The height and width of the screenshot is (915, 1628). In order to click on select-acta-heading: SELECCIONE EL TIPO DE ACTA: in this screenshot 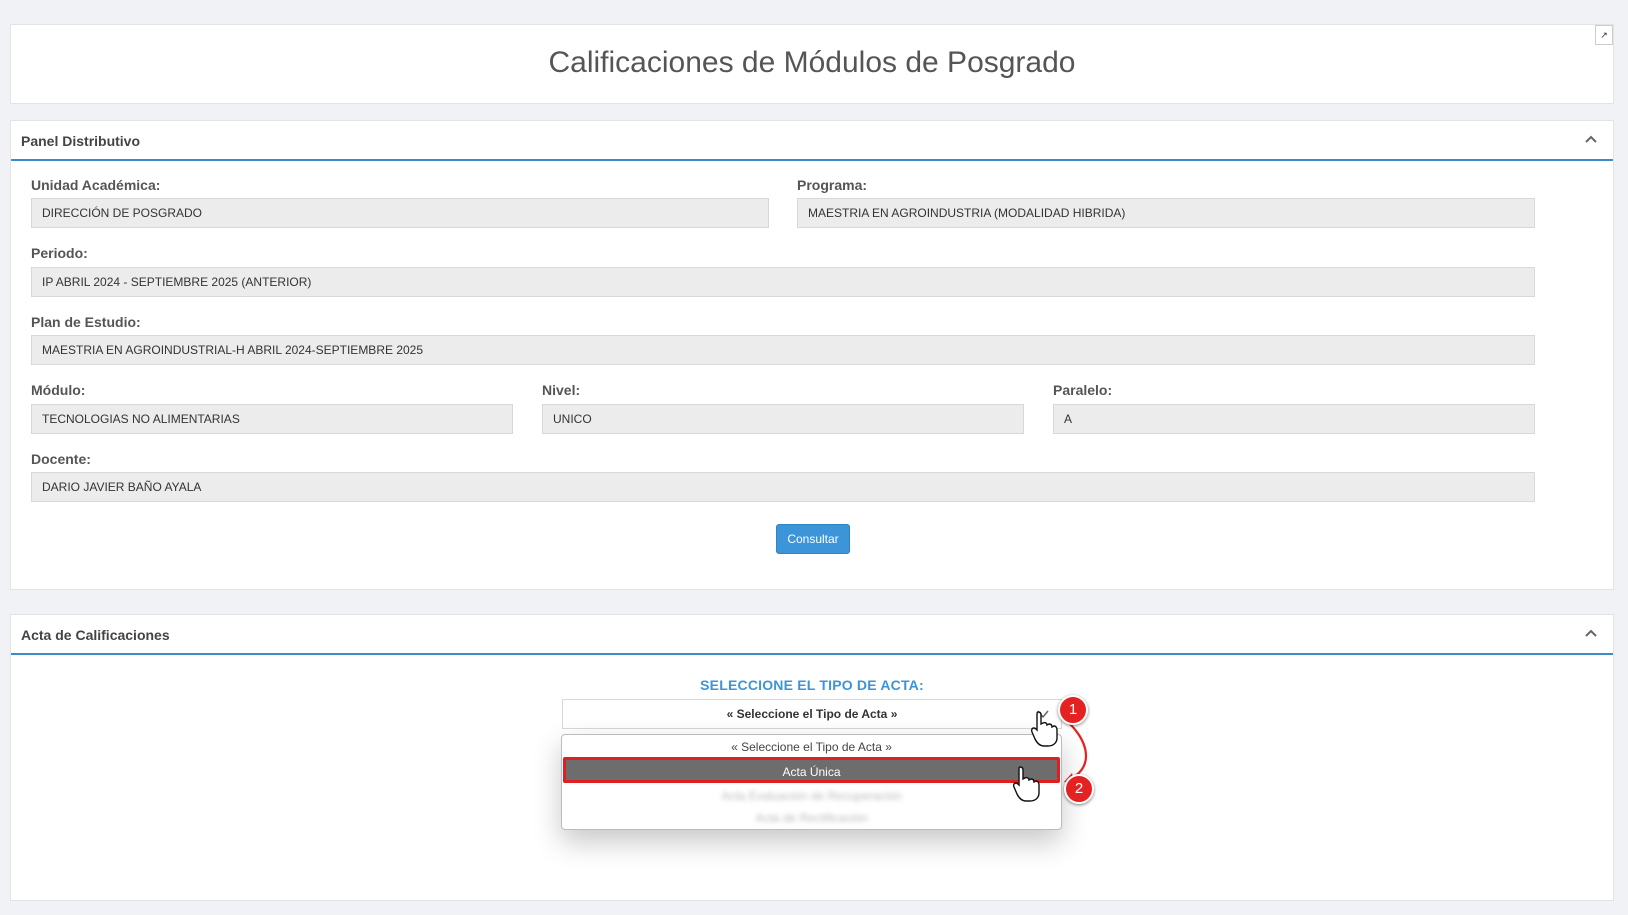, I will do `click(812, 685)`.